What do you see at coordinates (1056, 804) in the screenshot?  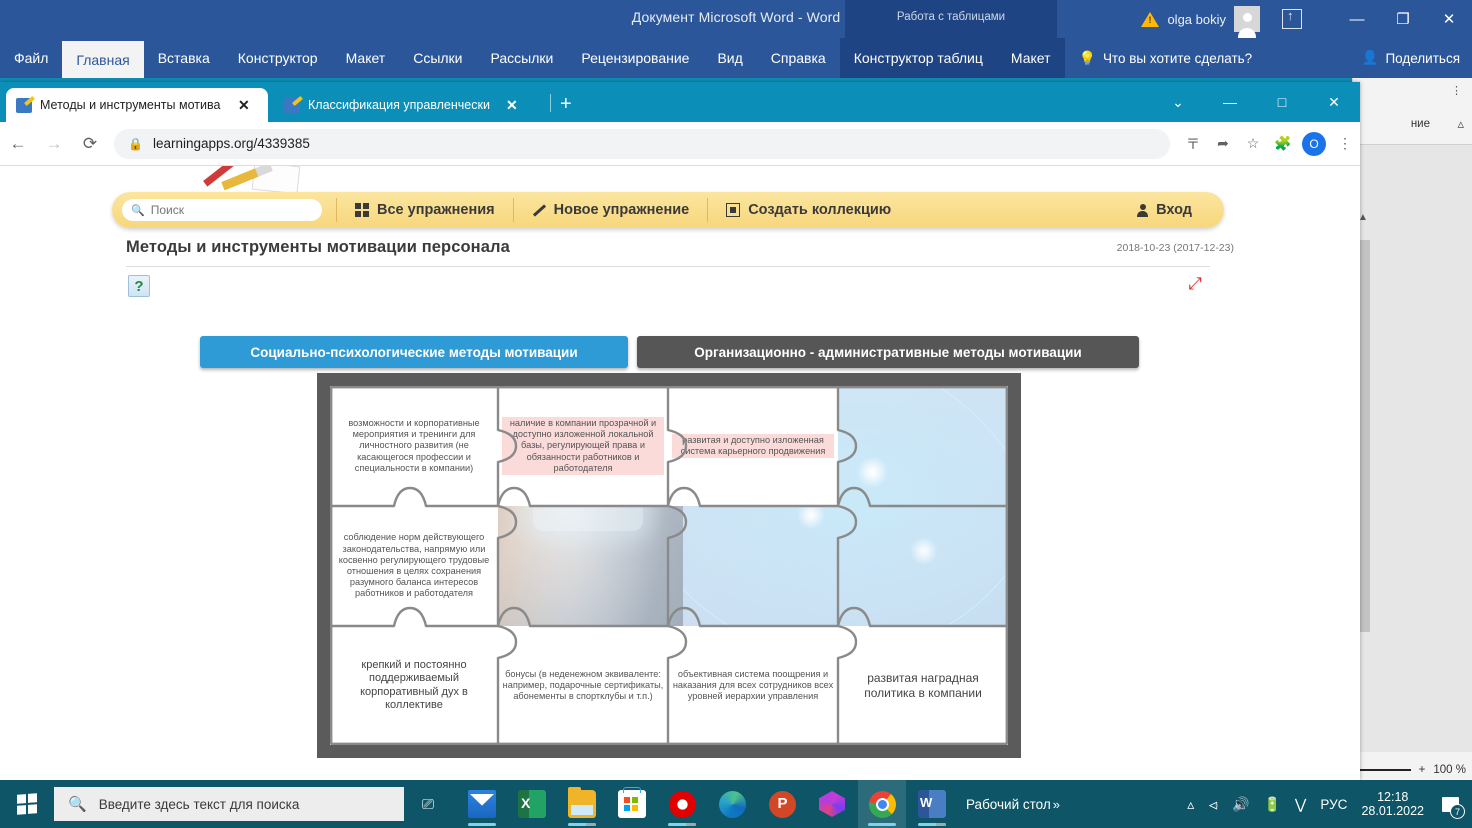 I see `overflow-indicator: »` at bounding box center [1056, 804].